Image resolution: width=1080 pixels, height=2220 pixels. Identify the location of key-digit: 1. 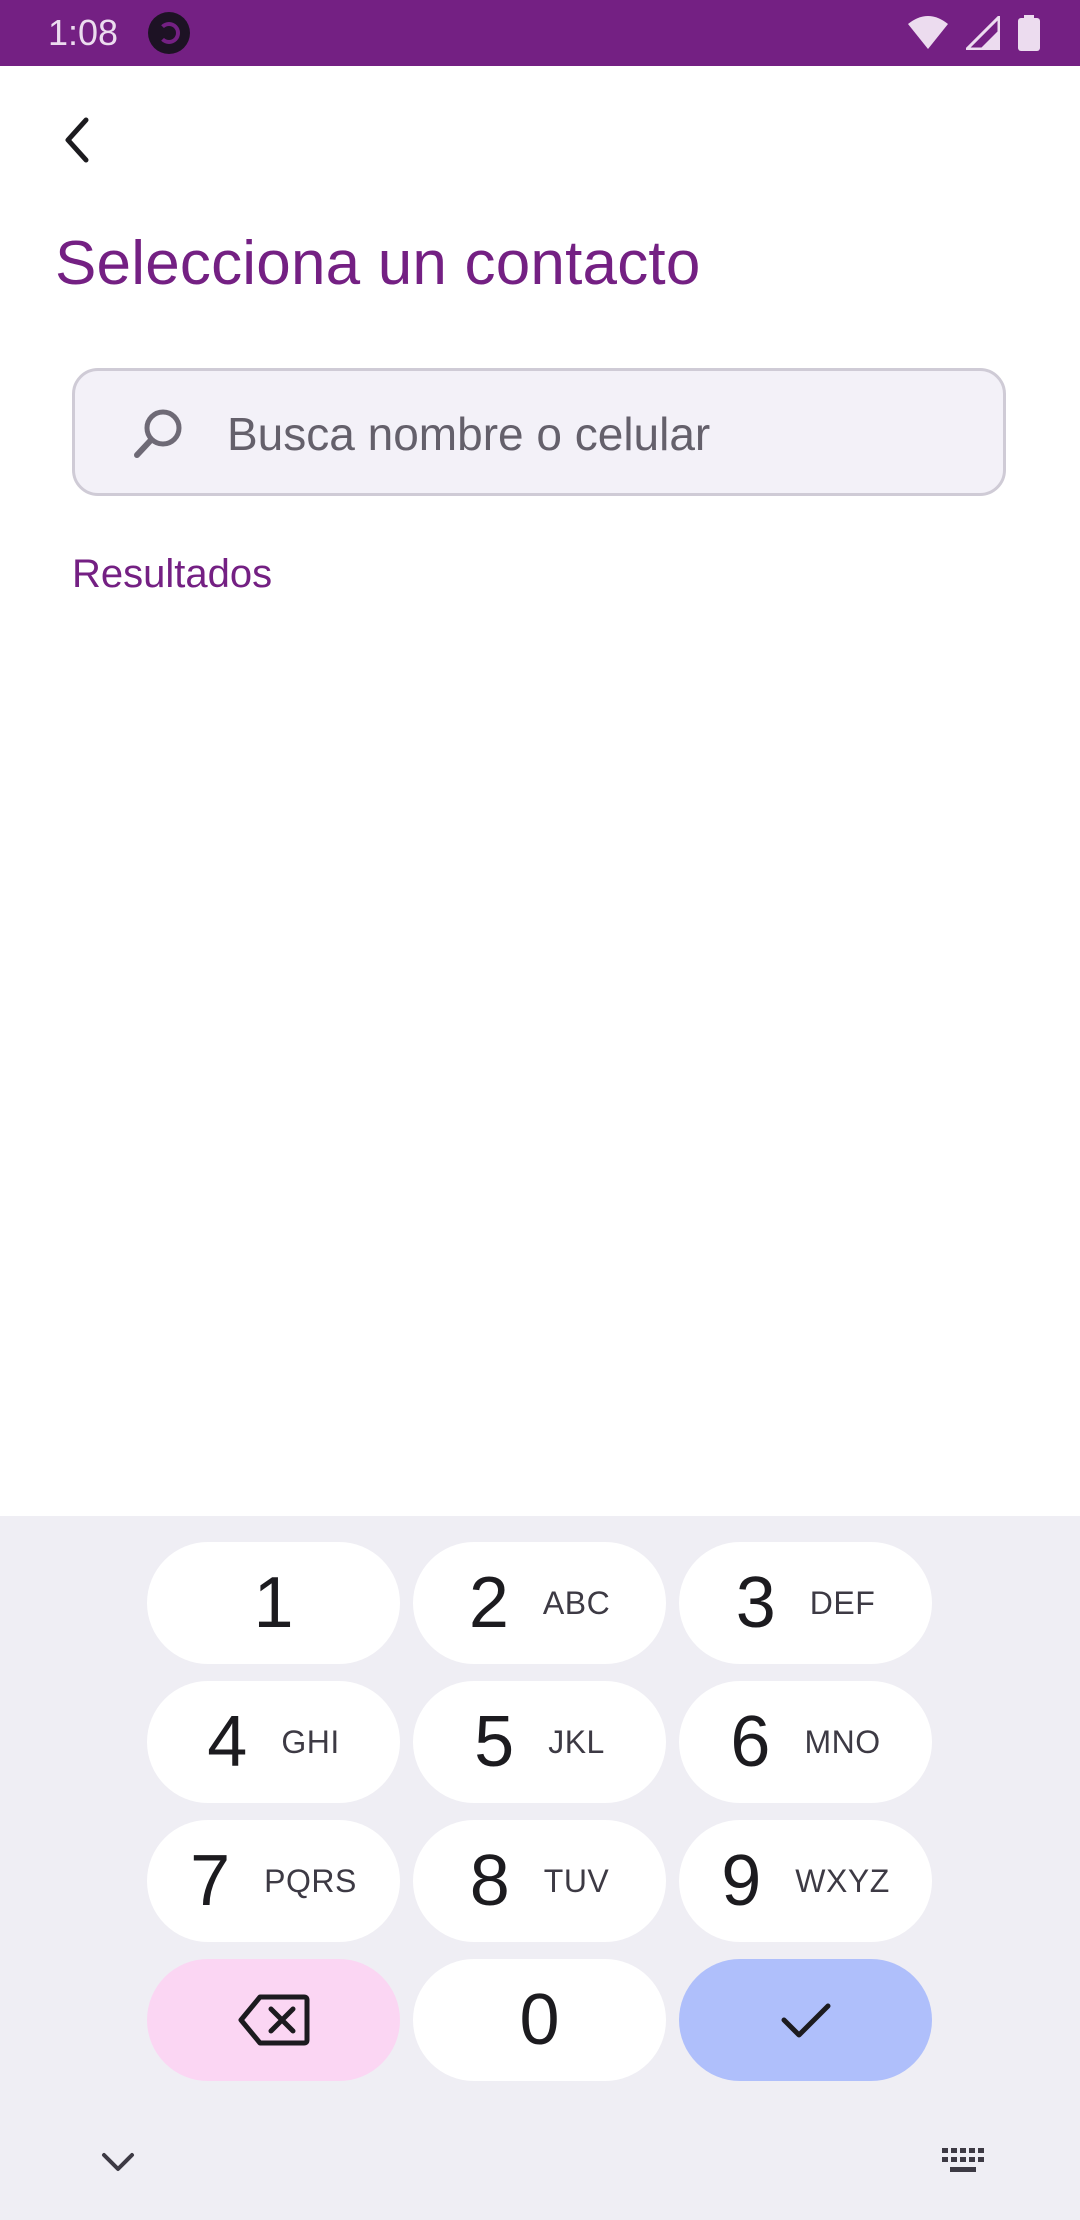
(273, 1603).